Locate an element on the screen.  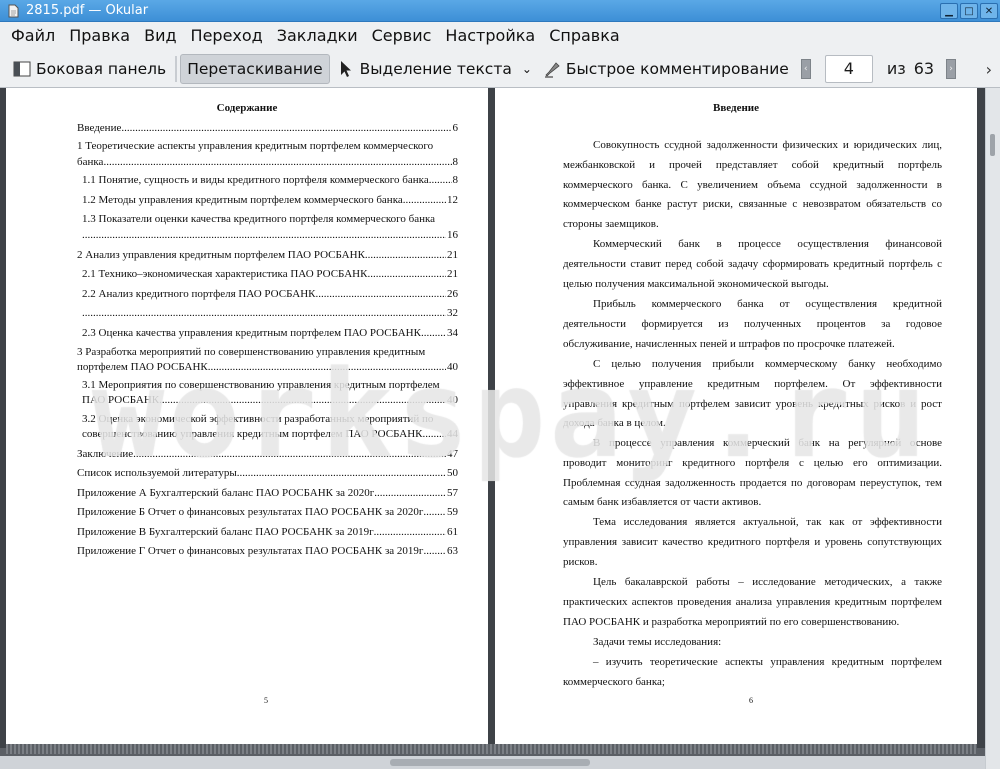
toc-entry-page: 26 is located at coordinates (452, 294).